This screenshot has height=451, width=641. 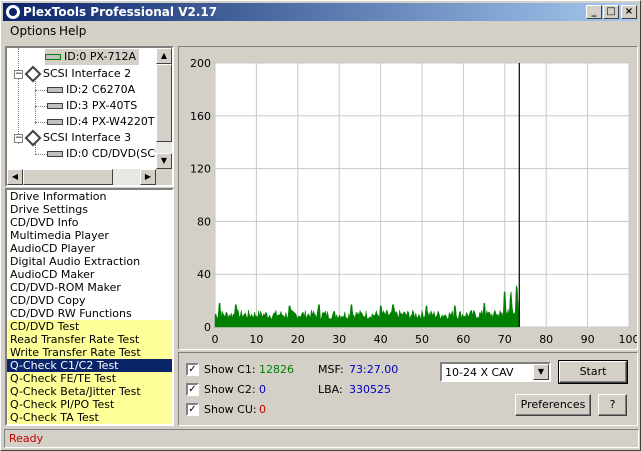 What do you see at coordinates (89, 417) in the screenshot?
I see `function-item: Q-Check TA Test` at bounding box center [89, 417].